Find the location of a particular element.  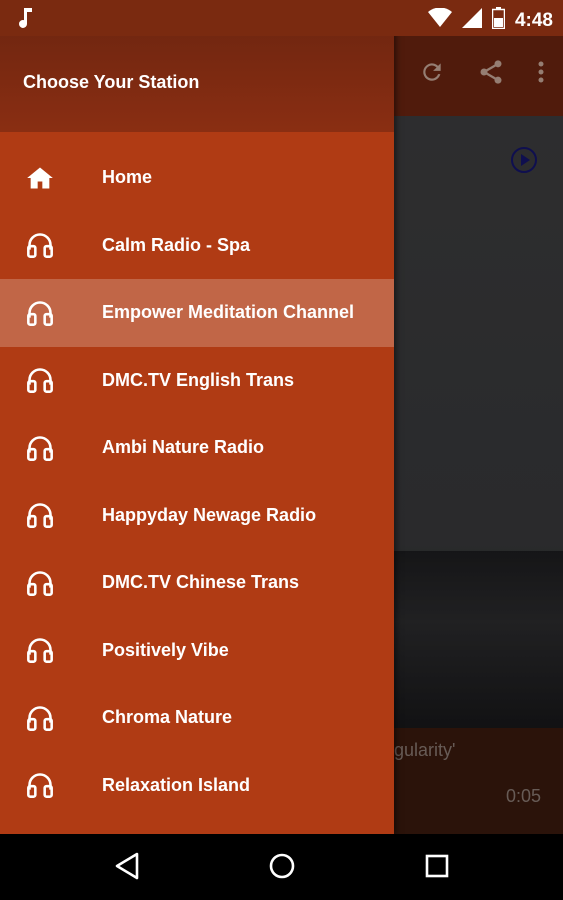

station-label: Home is located at coordinates (127, 177).